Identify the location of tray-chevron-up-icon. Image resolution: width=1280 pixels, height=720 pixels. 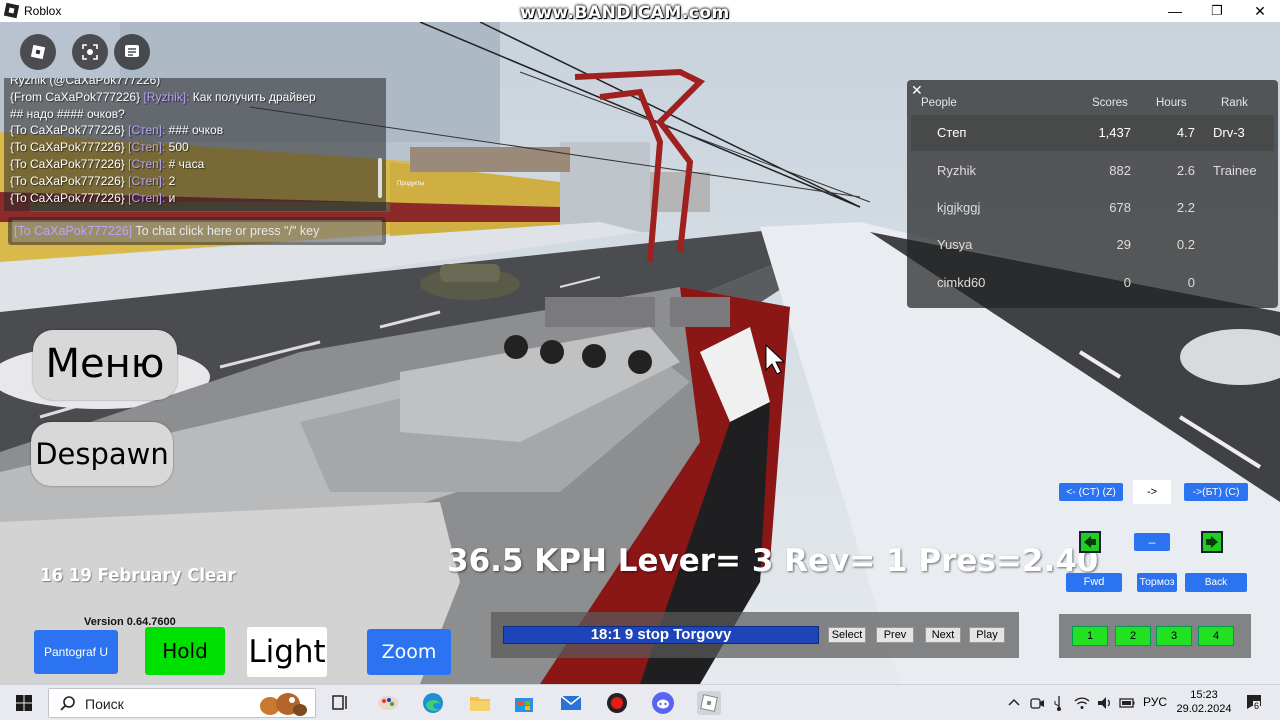
(1014, 703).